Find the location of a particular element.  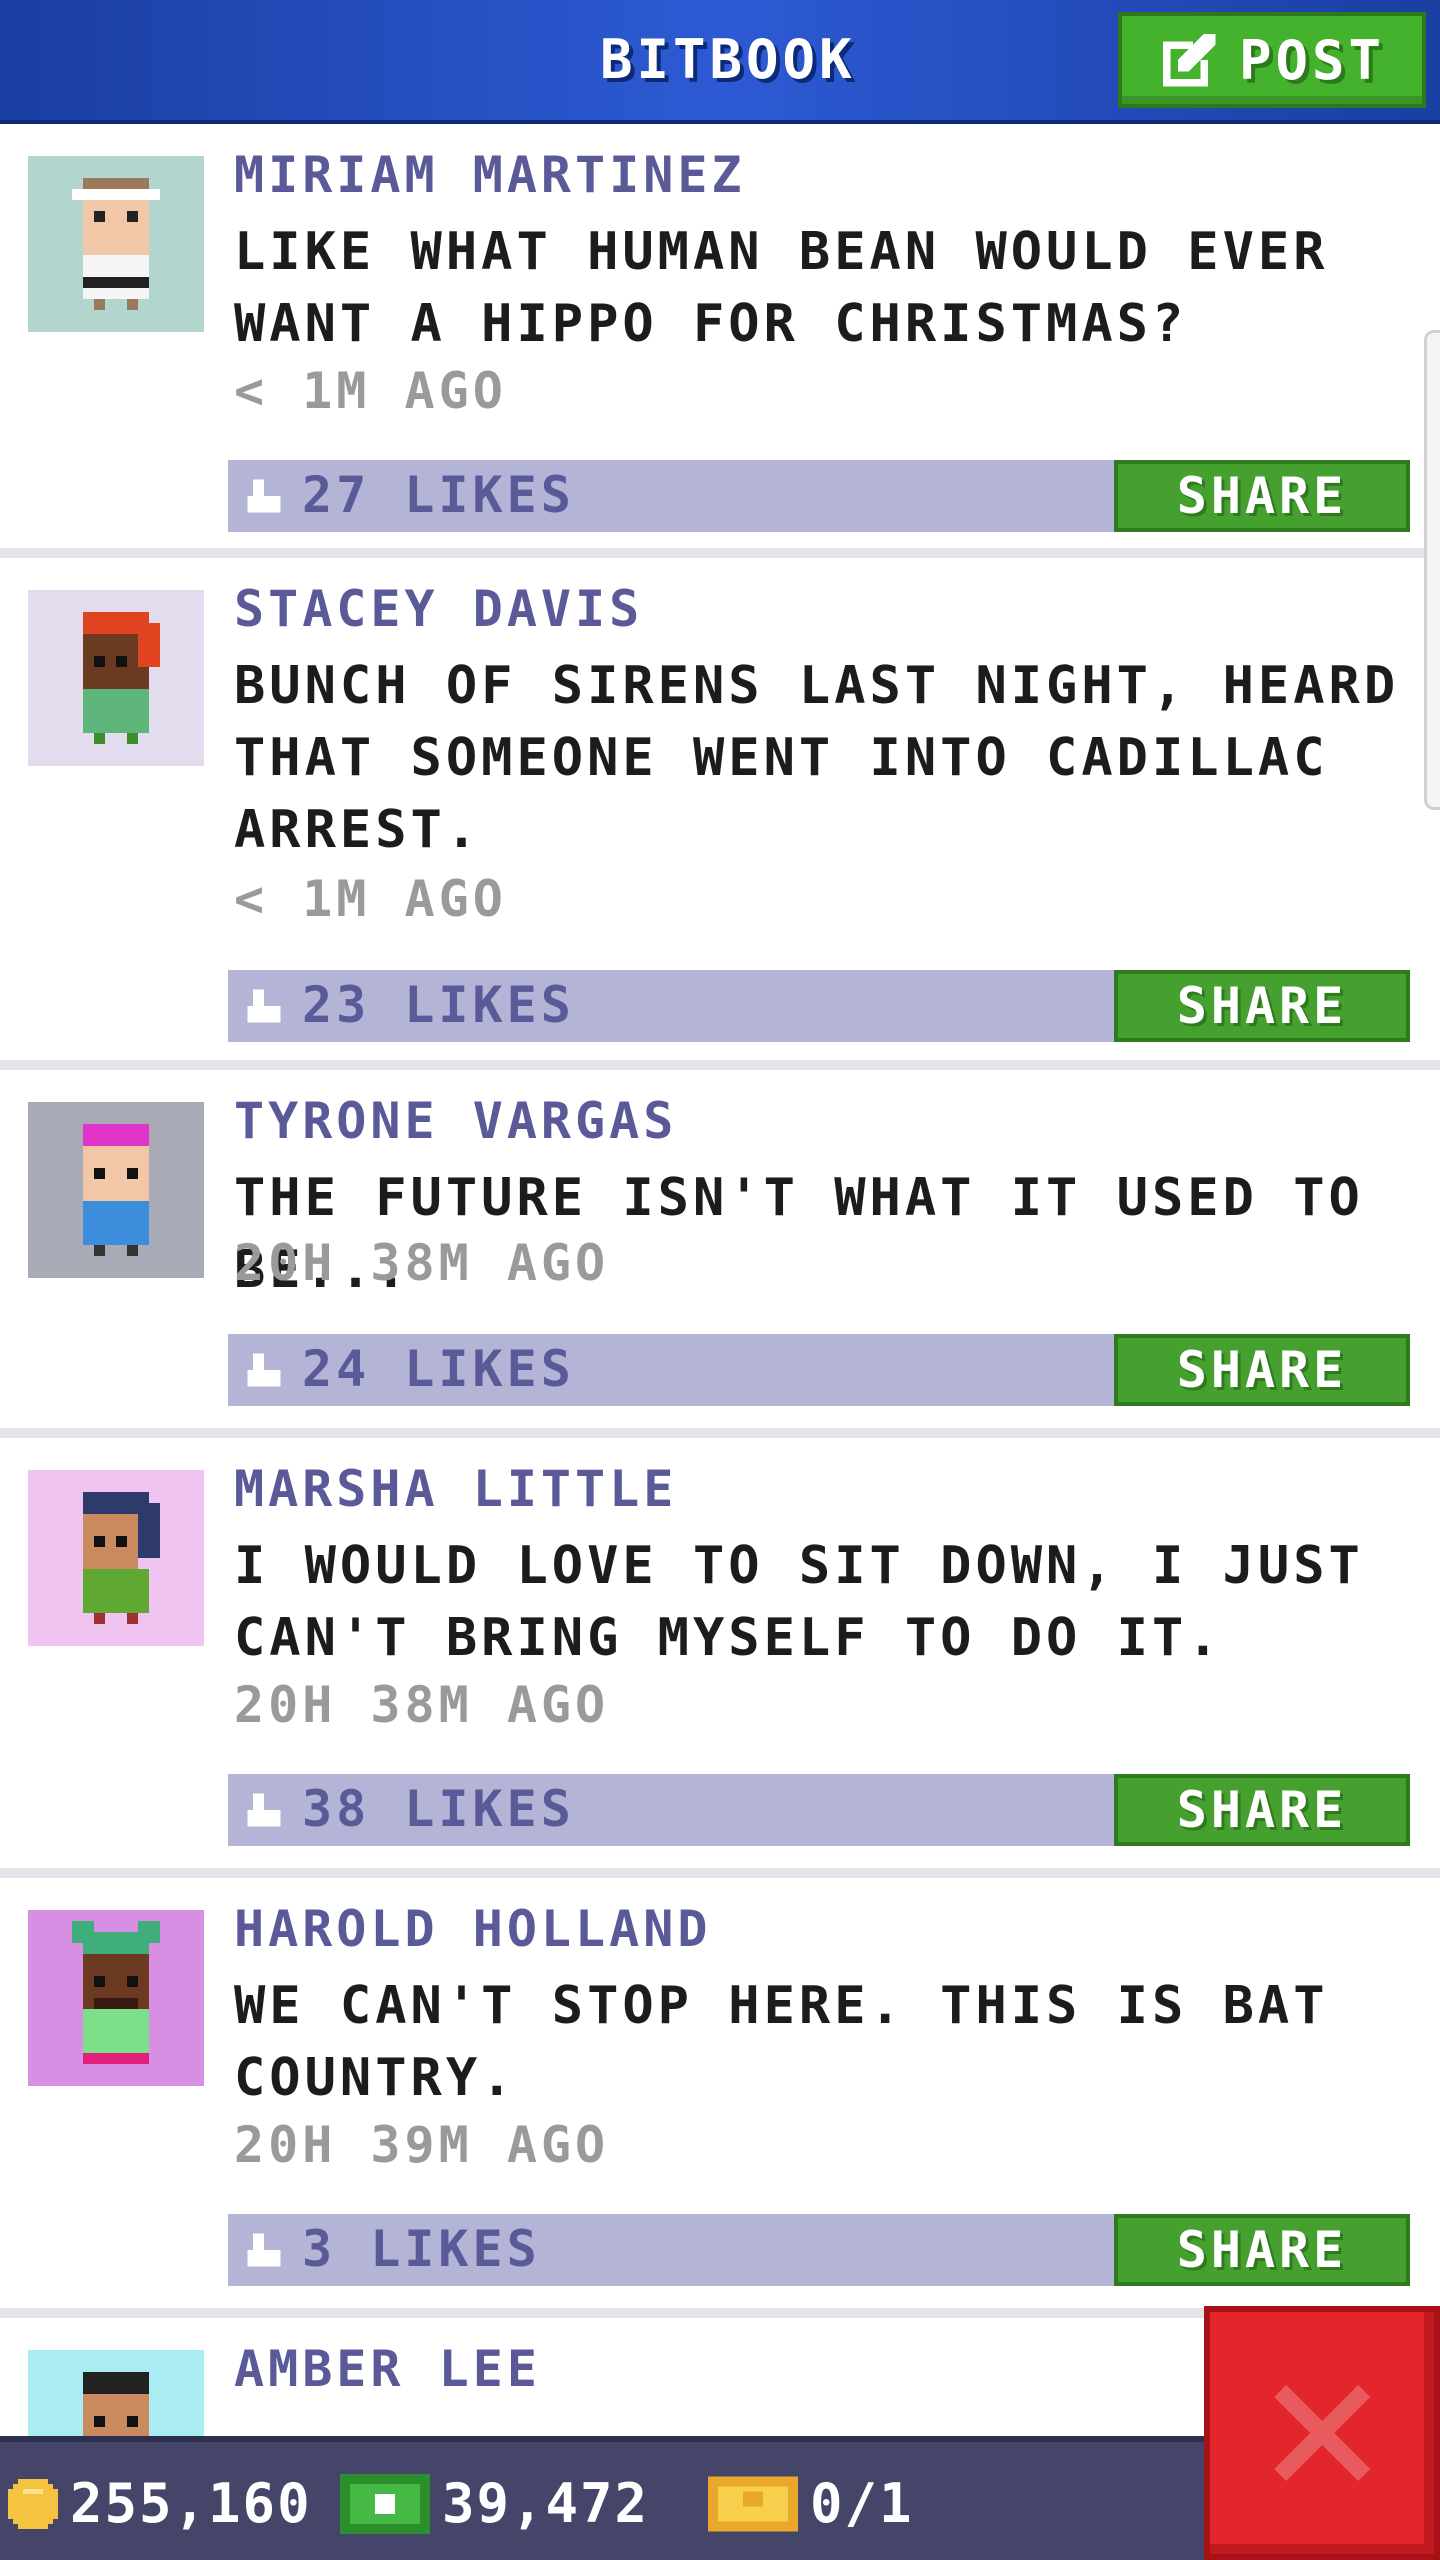

like-count: 3 LIKES is located at coordinates (421, 2249).